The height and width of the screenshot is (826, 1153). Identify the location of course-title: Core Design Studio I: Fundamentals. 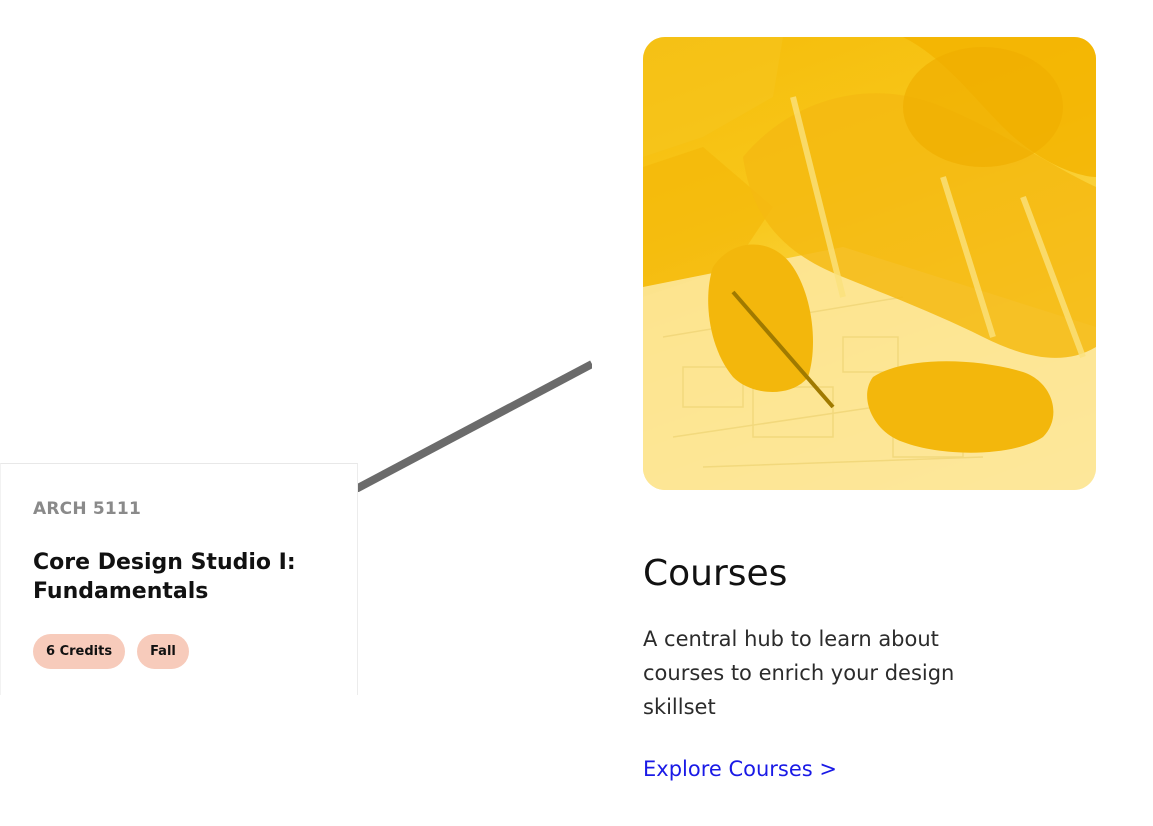
(164, 577).